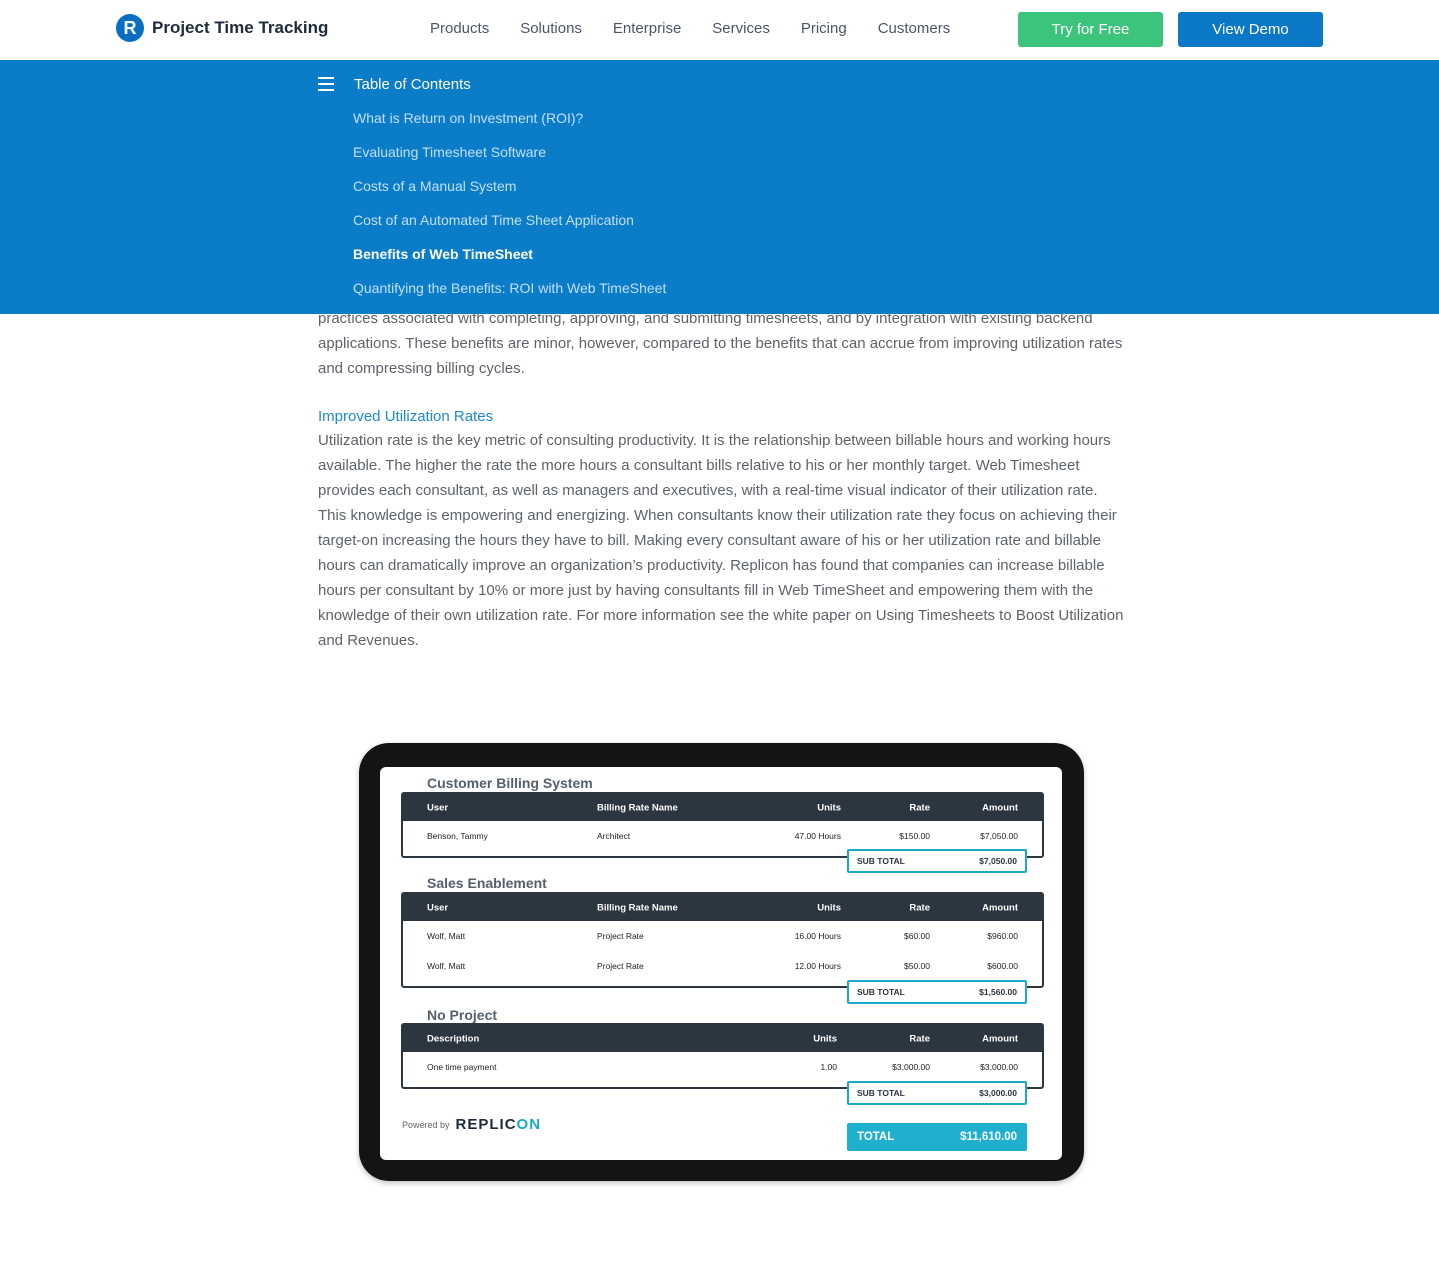  Describe the element at coordinates (817, 836) in the screenshot. I see `cell-units: 47.00 Hours` at that location.